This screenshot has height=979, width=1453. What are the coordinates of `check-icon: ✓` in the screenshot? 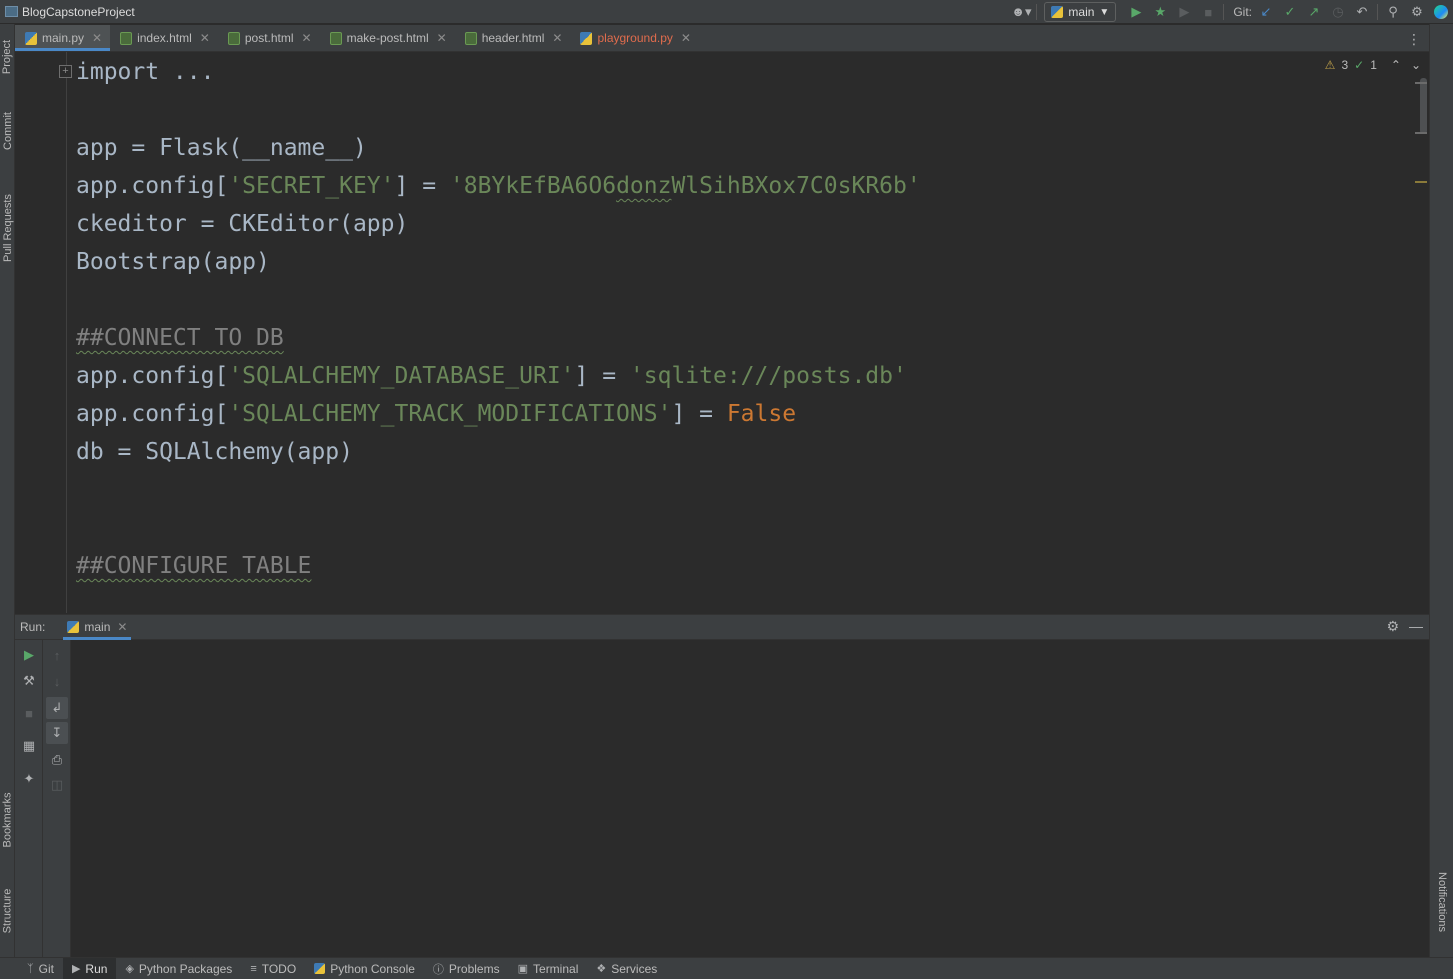 It's located at (1359, 65).